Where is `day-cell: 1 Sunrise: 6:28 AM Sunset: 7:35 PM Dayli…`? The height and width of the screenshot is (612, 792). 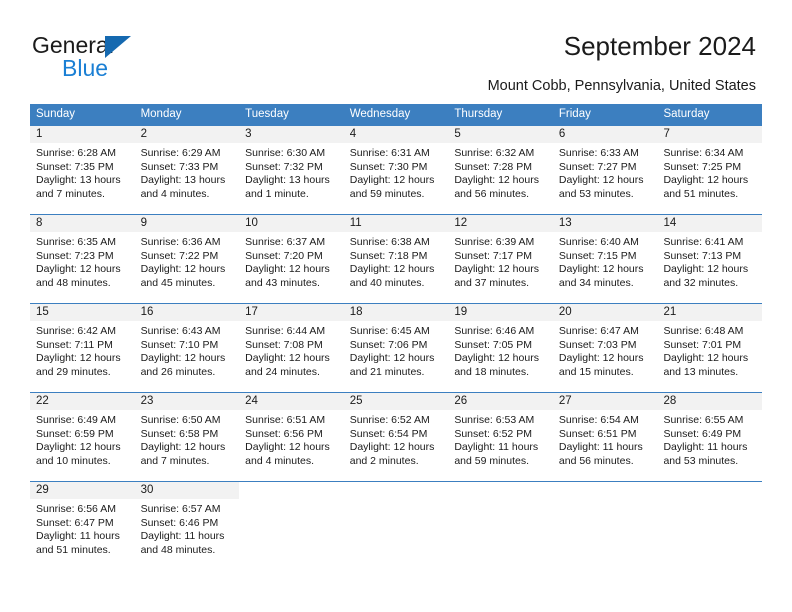
day-cell: 1 Sunrise: 6:28 AM Sunset: 7:35 PM Dayli… is located at coordinates (82, 170).